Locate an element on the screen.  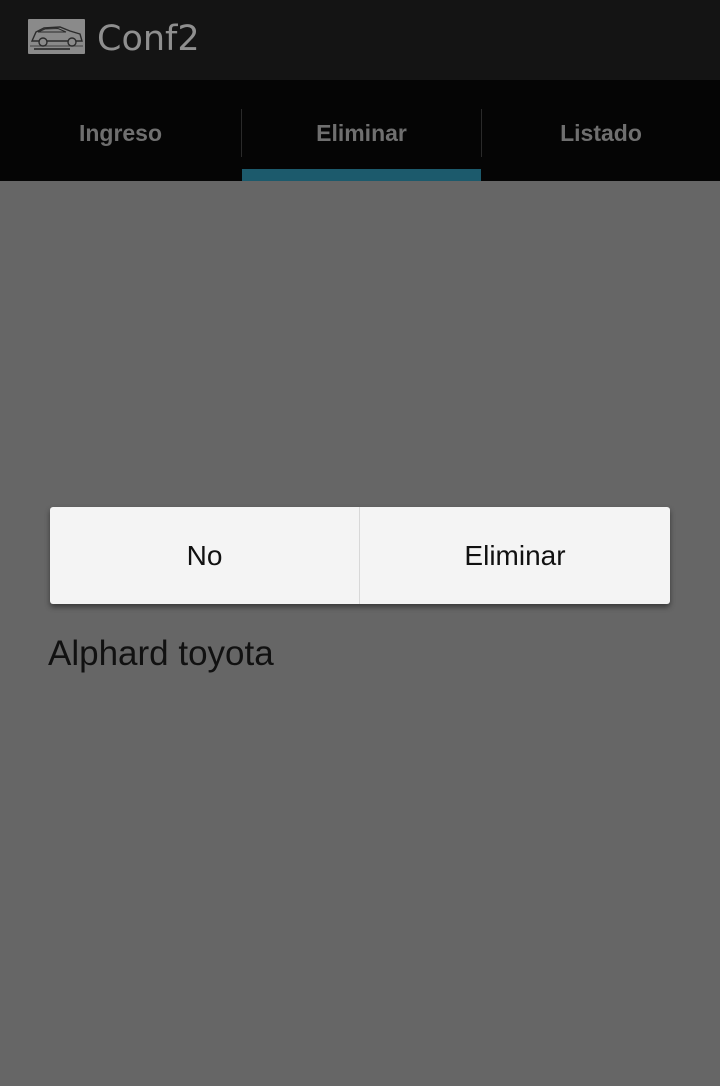
tab-listado: Listado is located at coordinates (601, 130).